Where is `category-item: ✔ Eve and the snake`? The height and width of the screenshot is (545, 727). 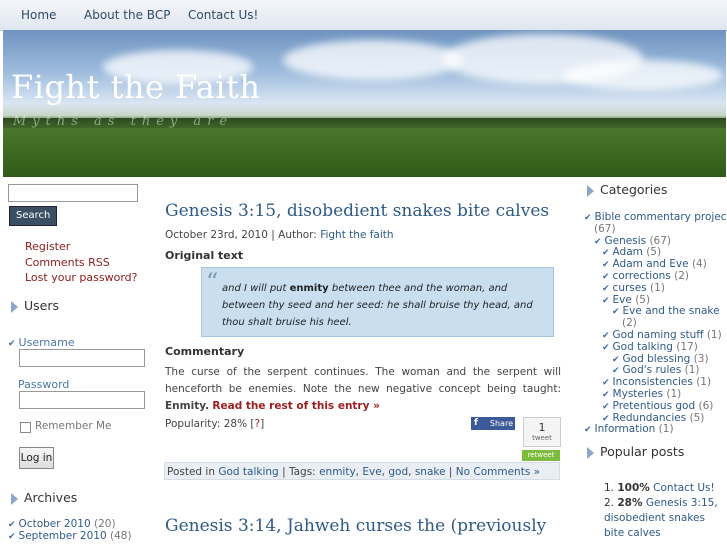 category-item: ✔ Eve and the snake is located at coordinates (666, 311).